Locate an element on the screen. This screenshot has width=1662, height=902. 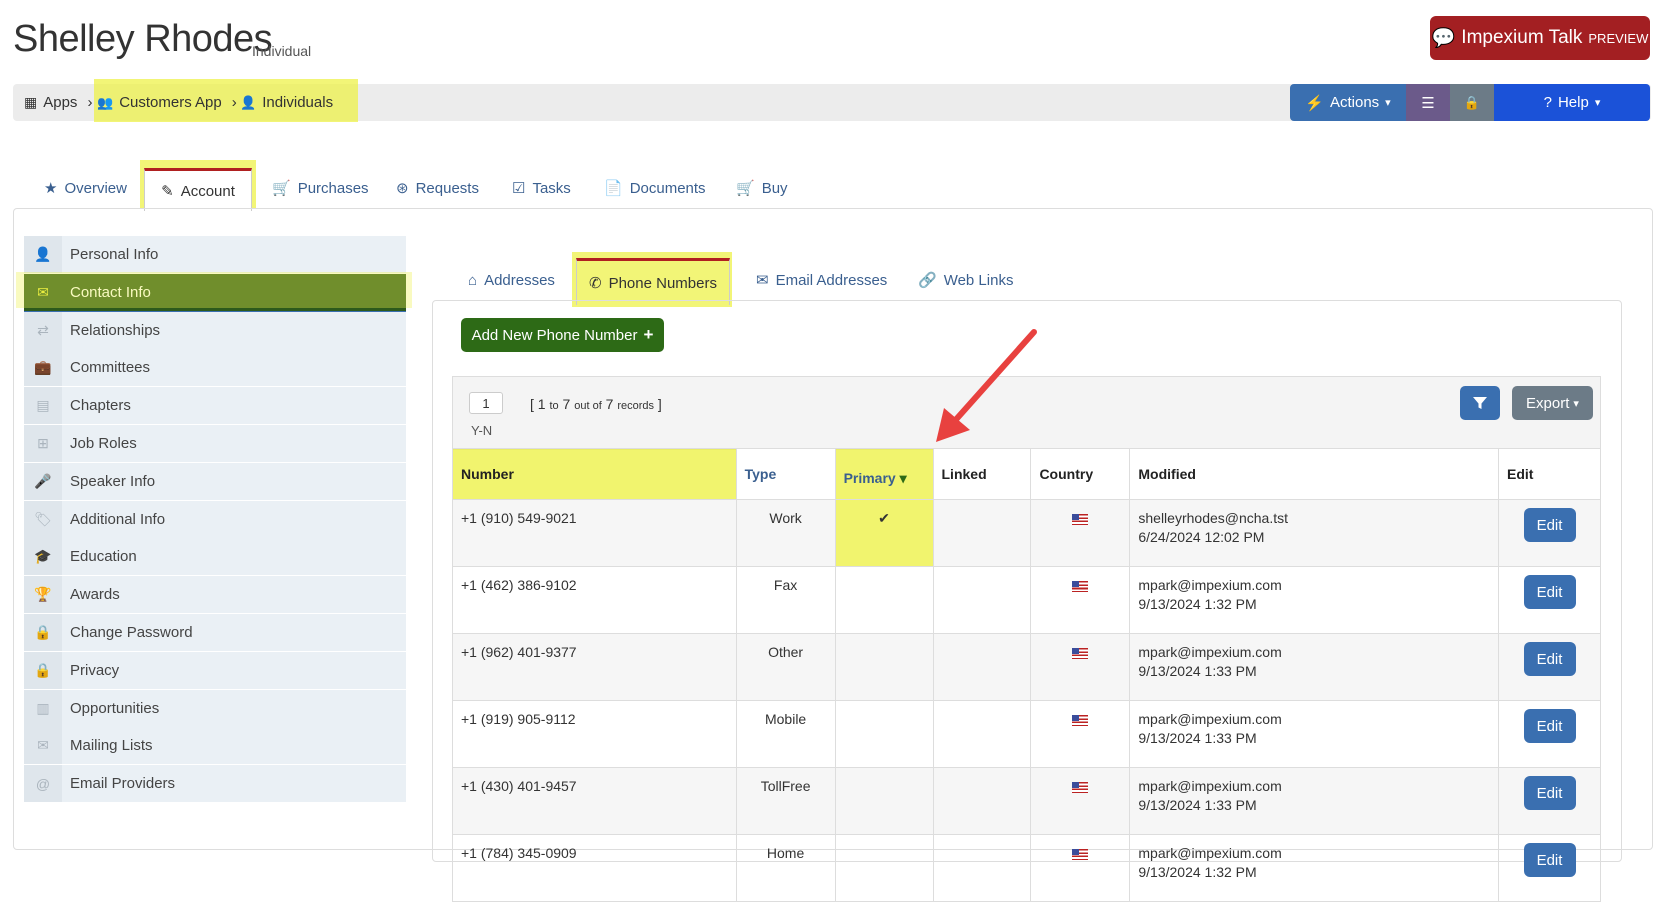
sidebar-item-label: Change Password is located at coordinates (131, 632).